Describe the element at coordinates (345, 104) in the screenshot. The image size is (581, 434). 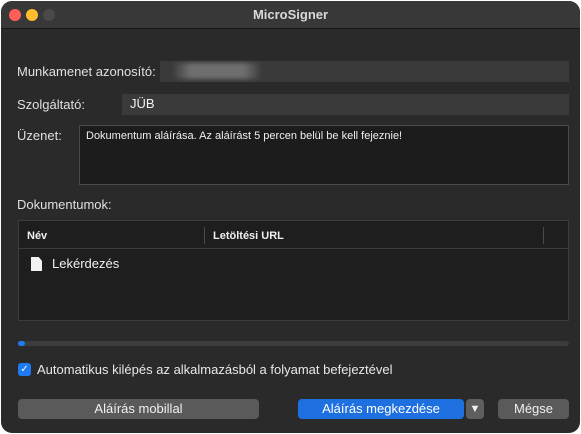
I see `provider-field: JÜB` at that location.